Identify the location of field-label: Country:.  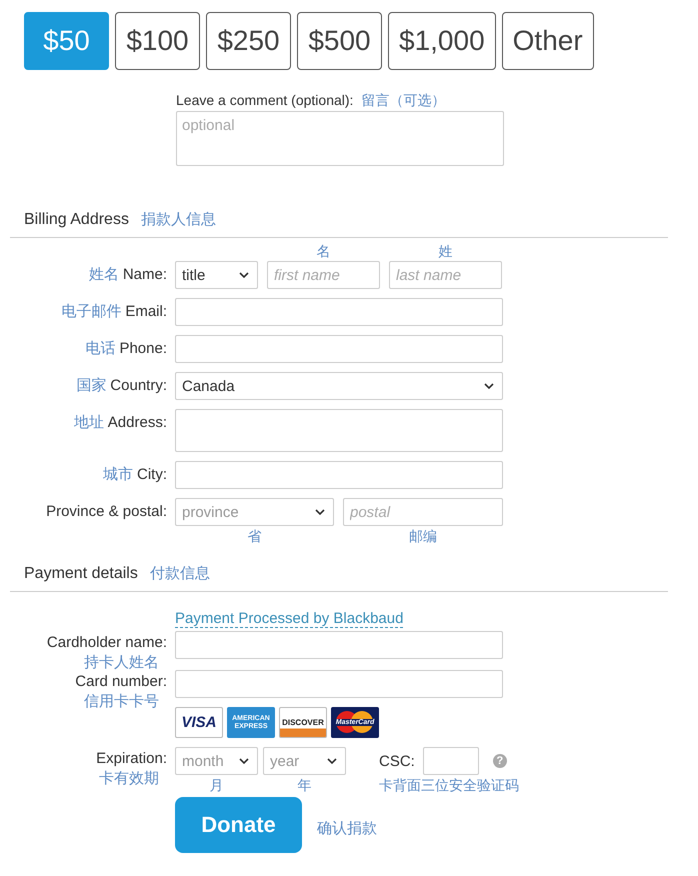
(138, 386).